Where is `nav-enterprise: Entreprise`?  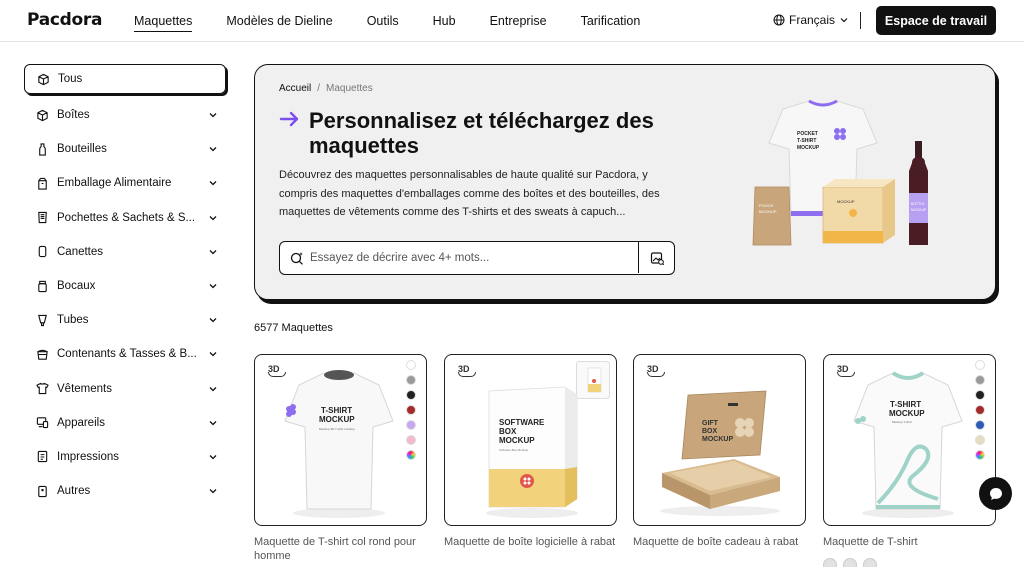 nav-enterprise: Entreprise is located at coordinates (518, 22).